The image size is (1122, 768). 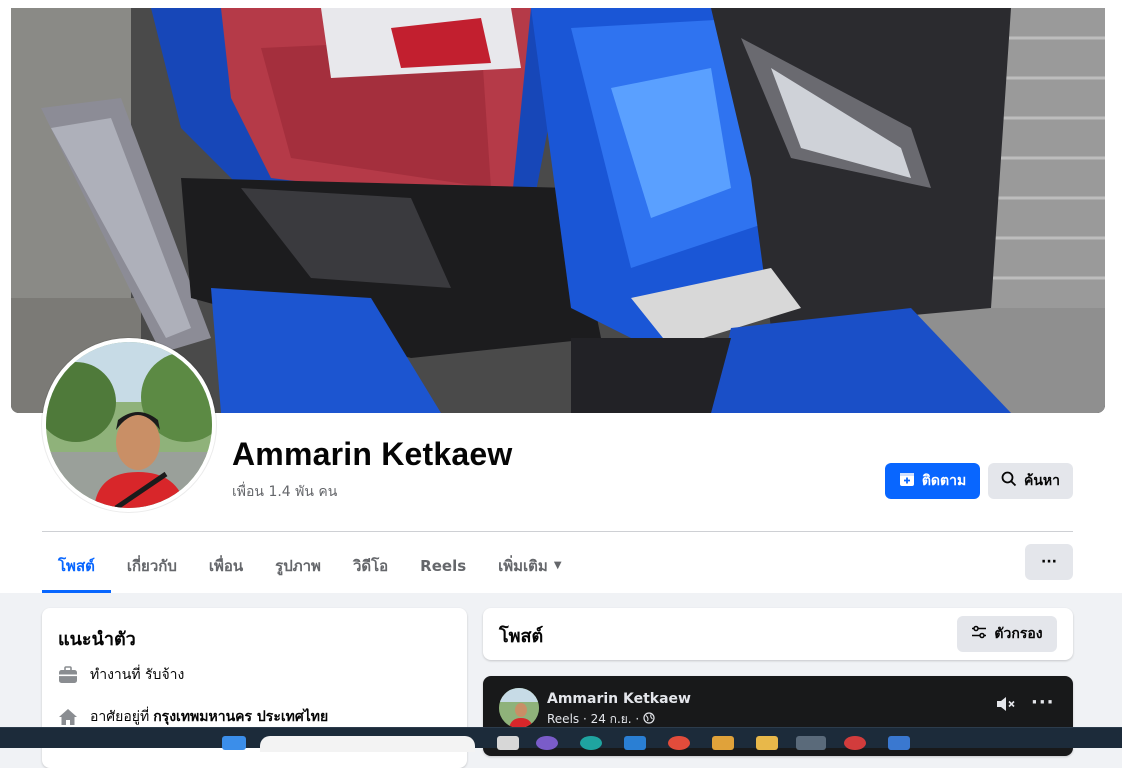 I want to click on chat-app-icon, so click(x=547, y=743).